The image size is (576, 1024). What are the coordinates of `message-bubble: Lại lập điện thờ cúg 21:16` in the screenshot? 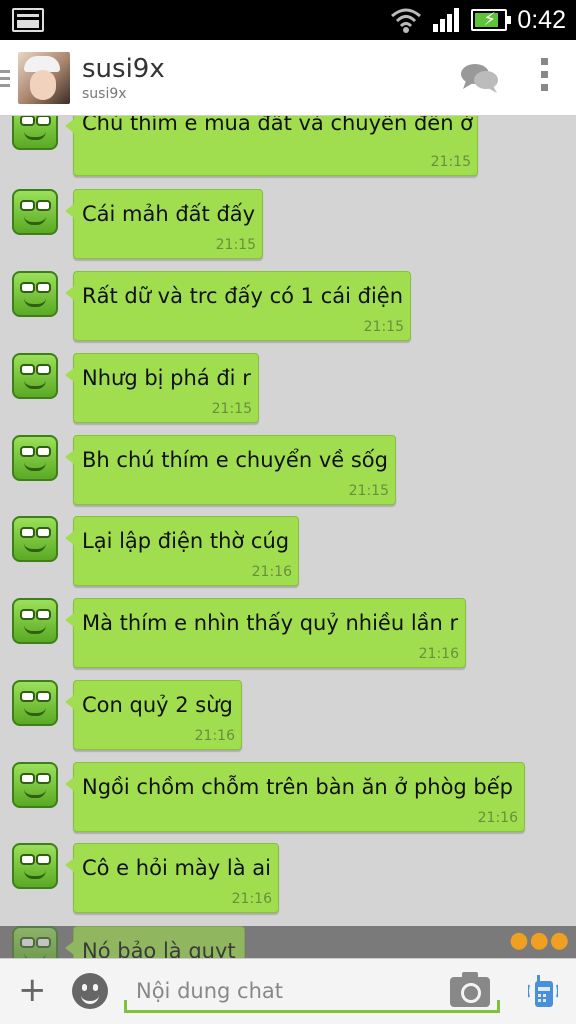 It's located at (182, 551).